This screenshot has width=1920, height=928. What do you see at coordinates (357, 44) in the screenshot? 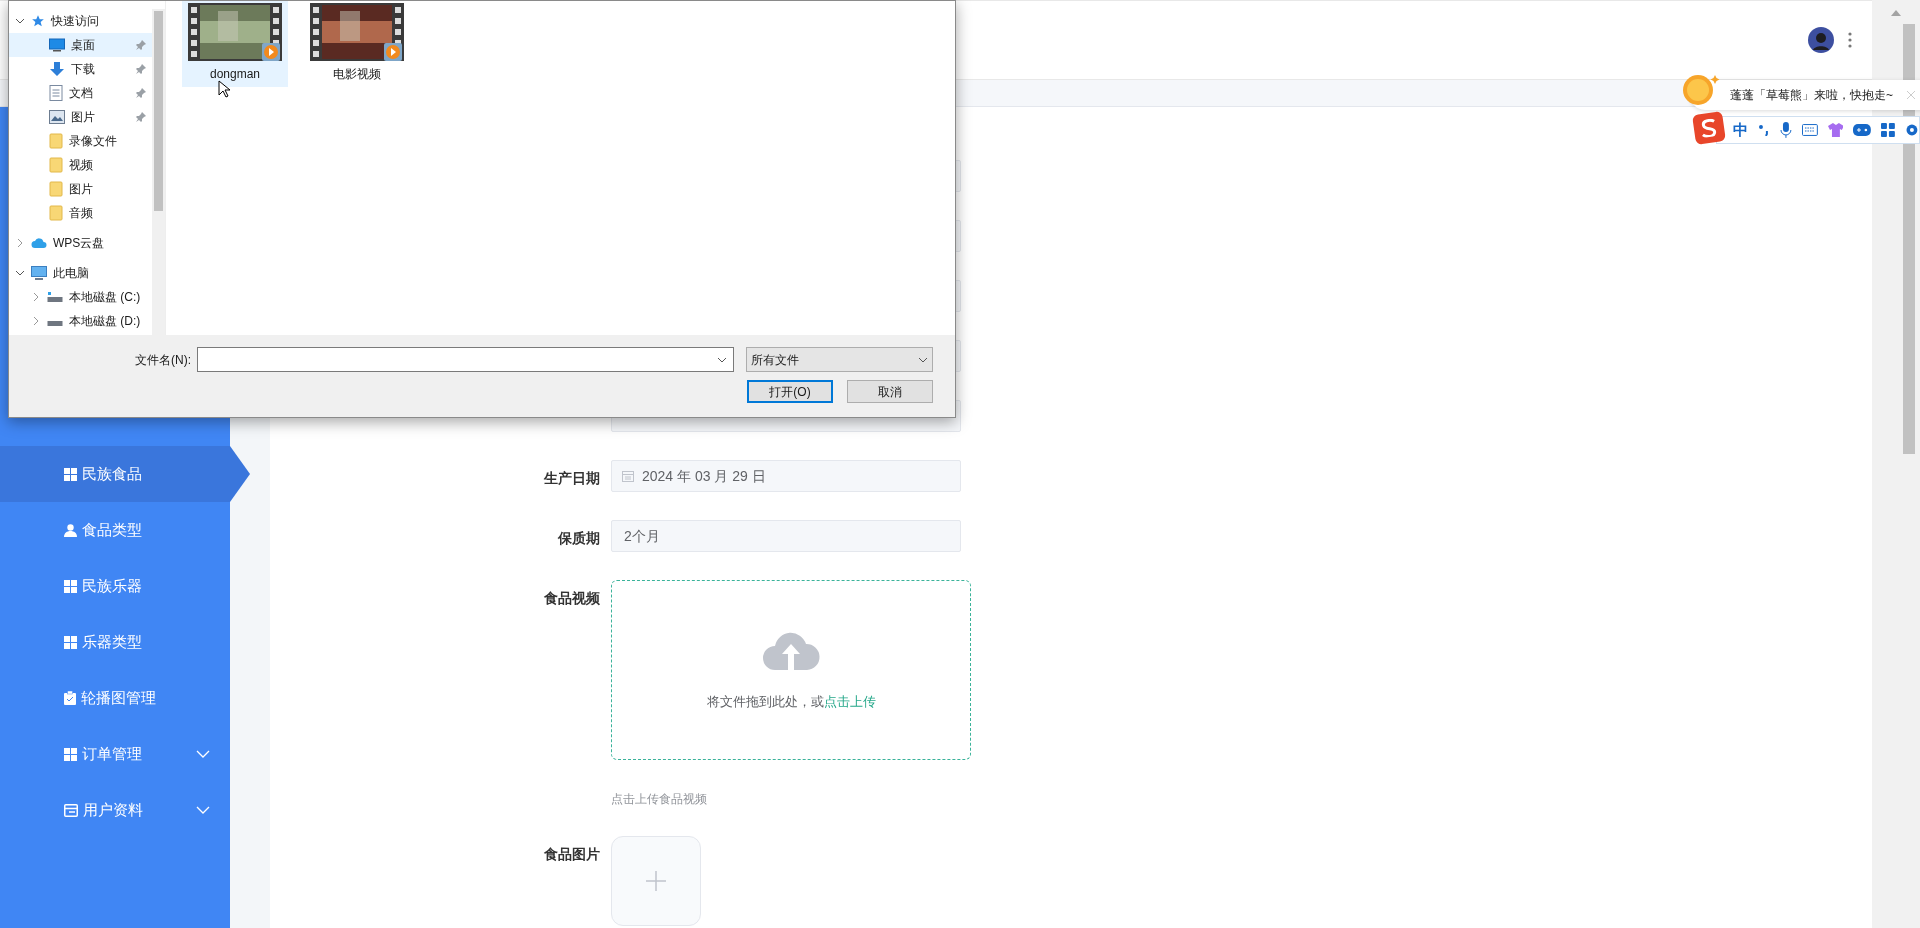
I see `file-item: 电影视频` at bounding box center [357, 44].